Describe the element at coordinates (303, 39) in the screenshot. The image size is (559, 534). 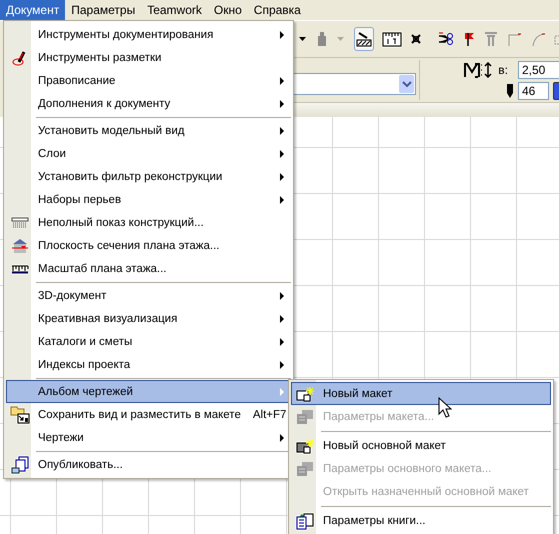
I see `dropdown-arrow-icon` at that location.